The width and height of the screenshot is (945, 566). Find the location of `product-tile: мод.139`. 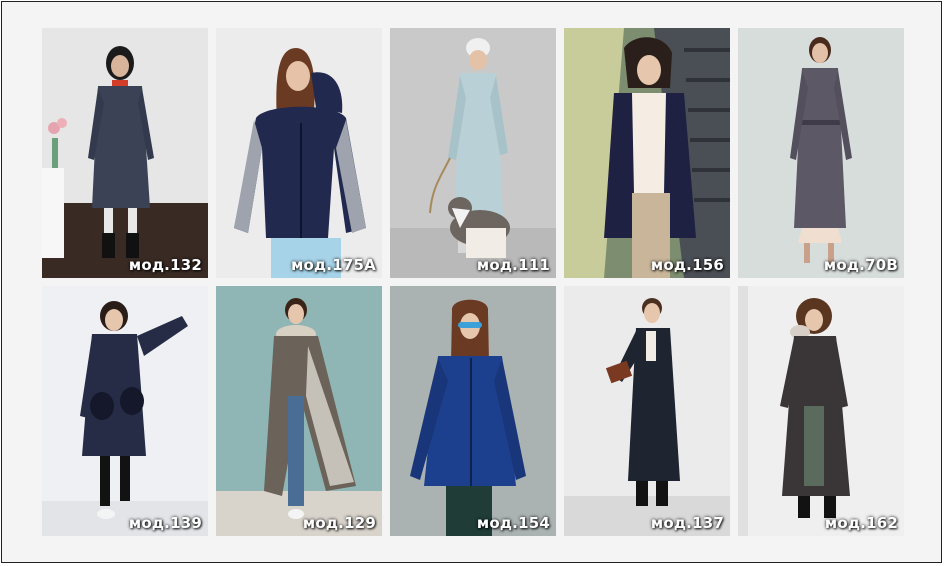

product-tile: мод.139 is located at coordinates (125, 411).